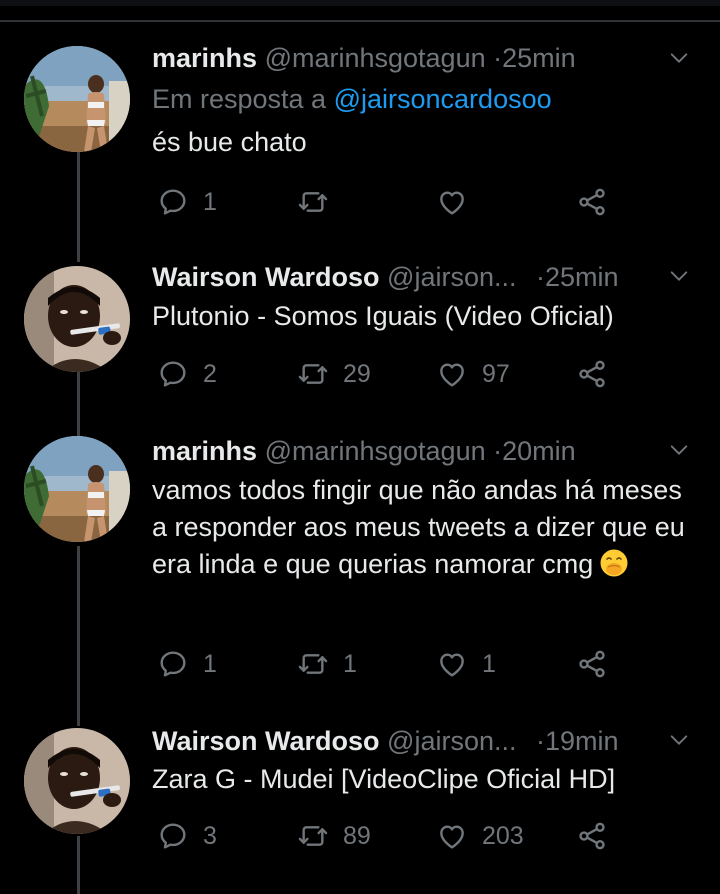 This screenshot has height=894, width=720. I want to click on reply-count: 3, so click(210, 835).